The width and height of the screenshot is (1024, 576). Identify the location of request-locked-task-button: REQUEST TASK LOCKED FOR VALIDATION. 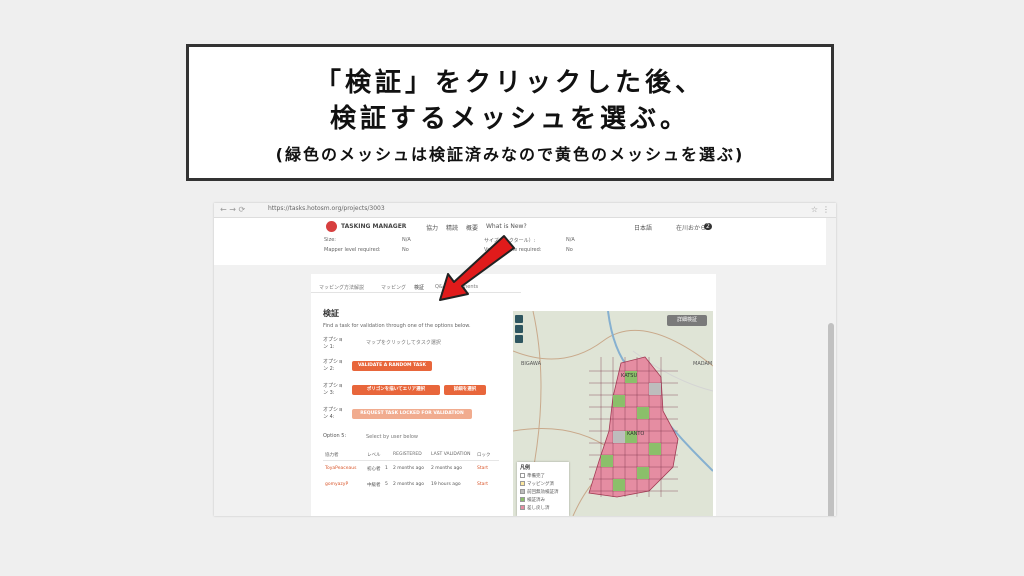
(412, 414).